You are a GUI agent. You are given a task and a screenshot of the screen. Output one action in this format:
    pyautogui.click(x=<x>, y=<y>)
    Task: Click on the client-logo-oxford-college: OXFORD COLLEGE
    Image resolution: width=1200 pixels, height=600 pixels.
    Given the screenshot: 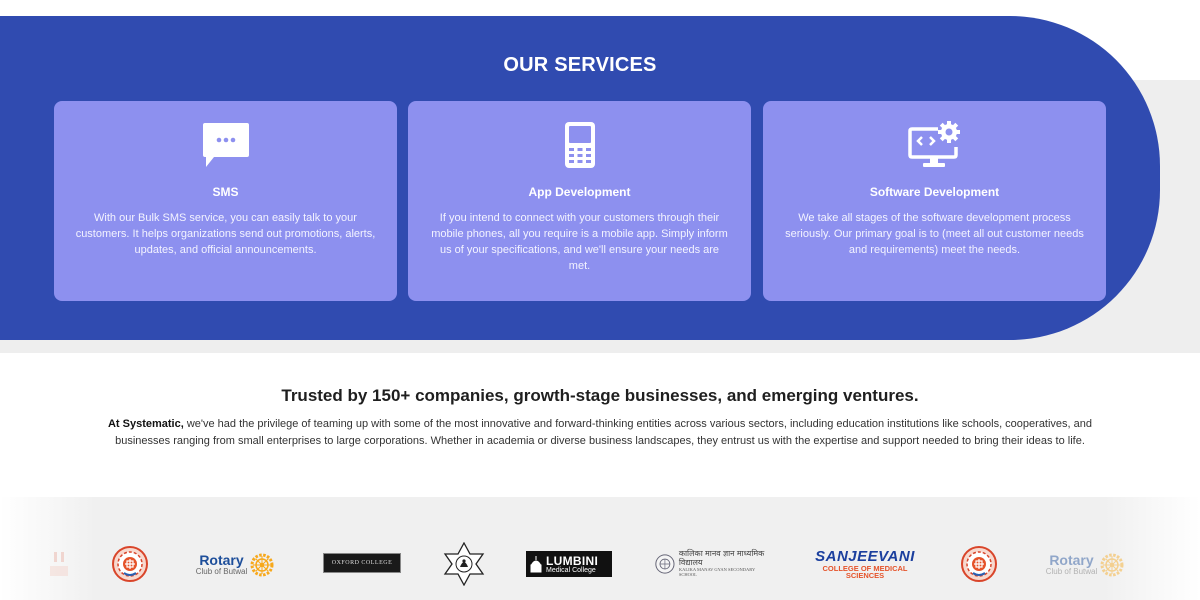 What is the action you would take?
    pyautogui.click(x=362, y=563)
    